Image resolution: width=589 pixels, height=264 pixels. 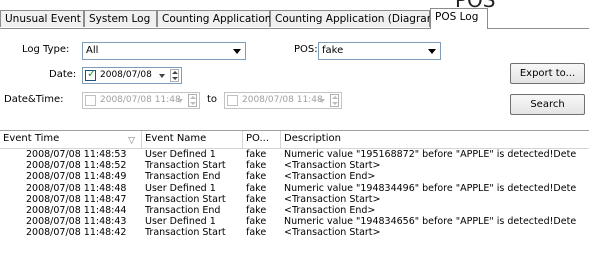 I want to click on datetime-to-value: 2008/07/08 11:48, so click(x=282, y=100).